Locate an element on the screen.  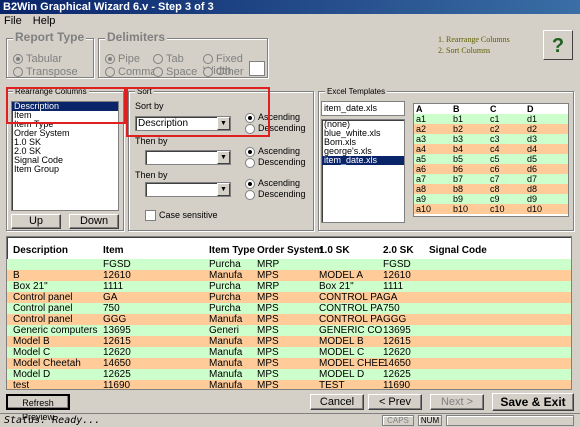
preview-row: Model C 12620 Manufa MPS MODEL C 12620 is located at coordinates (289, 352).